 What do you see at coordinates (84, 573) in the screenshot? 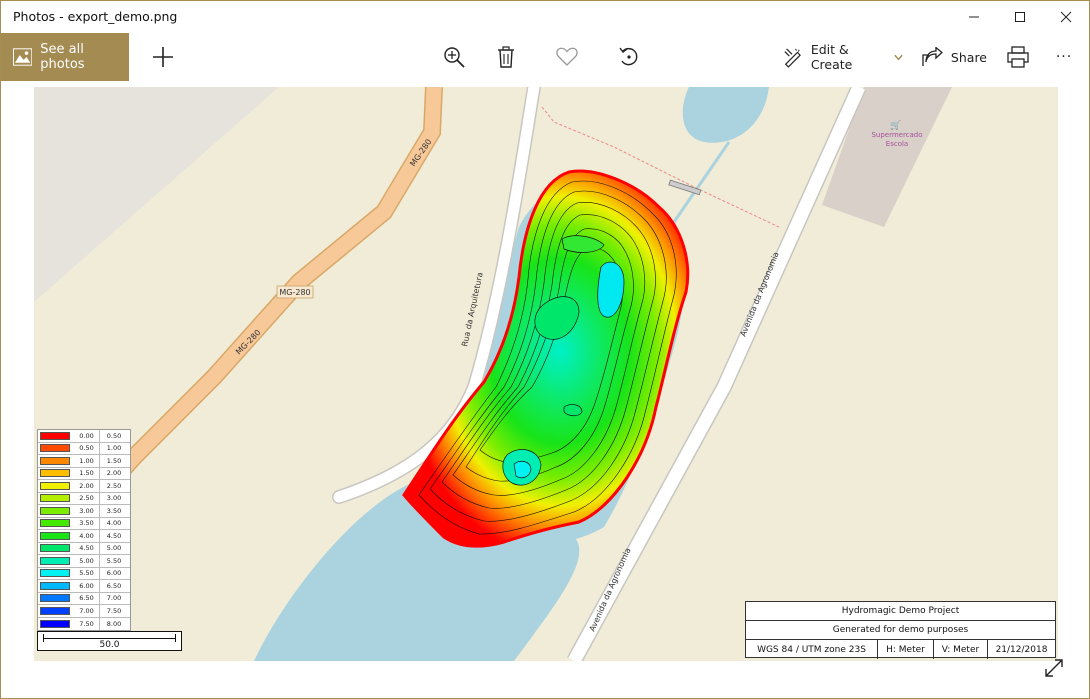
I see `legend-row: 5.50 6.00` at bounding box center [84, 573].